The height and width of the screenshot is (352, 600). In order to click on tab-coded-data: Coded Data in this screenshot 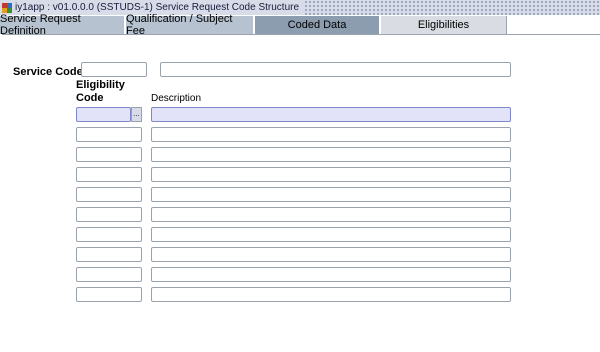, I will do `click(318, 25)`.